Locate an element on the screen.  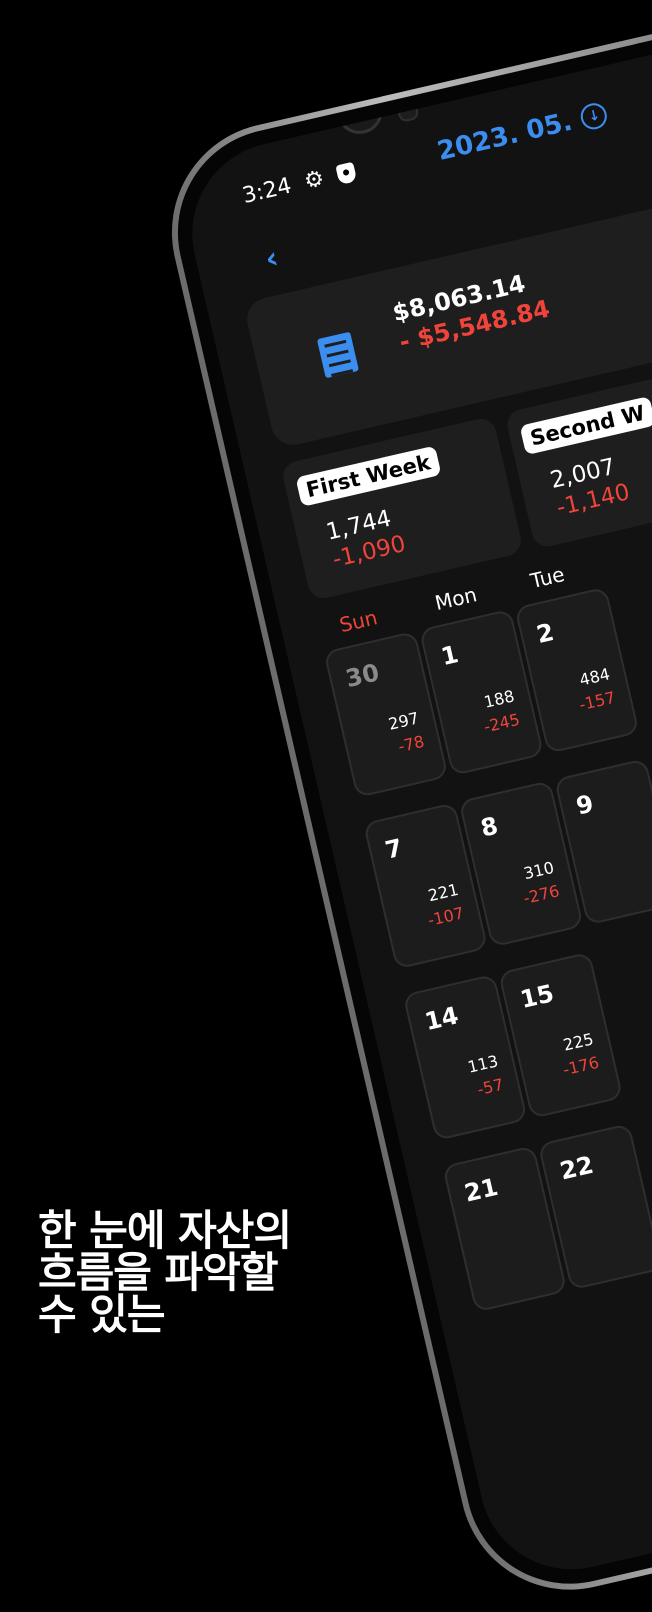
day-expense: -276 is located at coordinates (541, 894).